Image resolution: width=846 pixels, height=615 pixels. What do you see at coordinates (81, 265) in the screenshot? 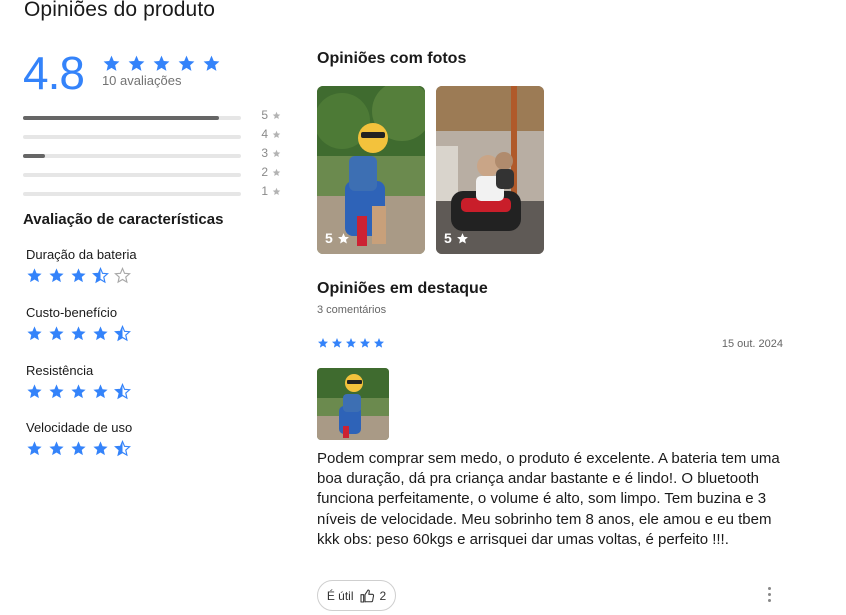
I see `feature-rating: Duração da bateria` at bounding box center [81, 265].